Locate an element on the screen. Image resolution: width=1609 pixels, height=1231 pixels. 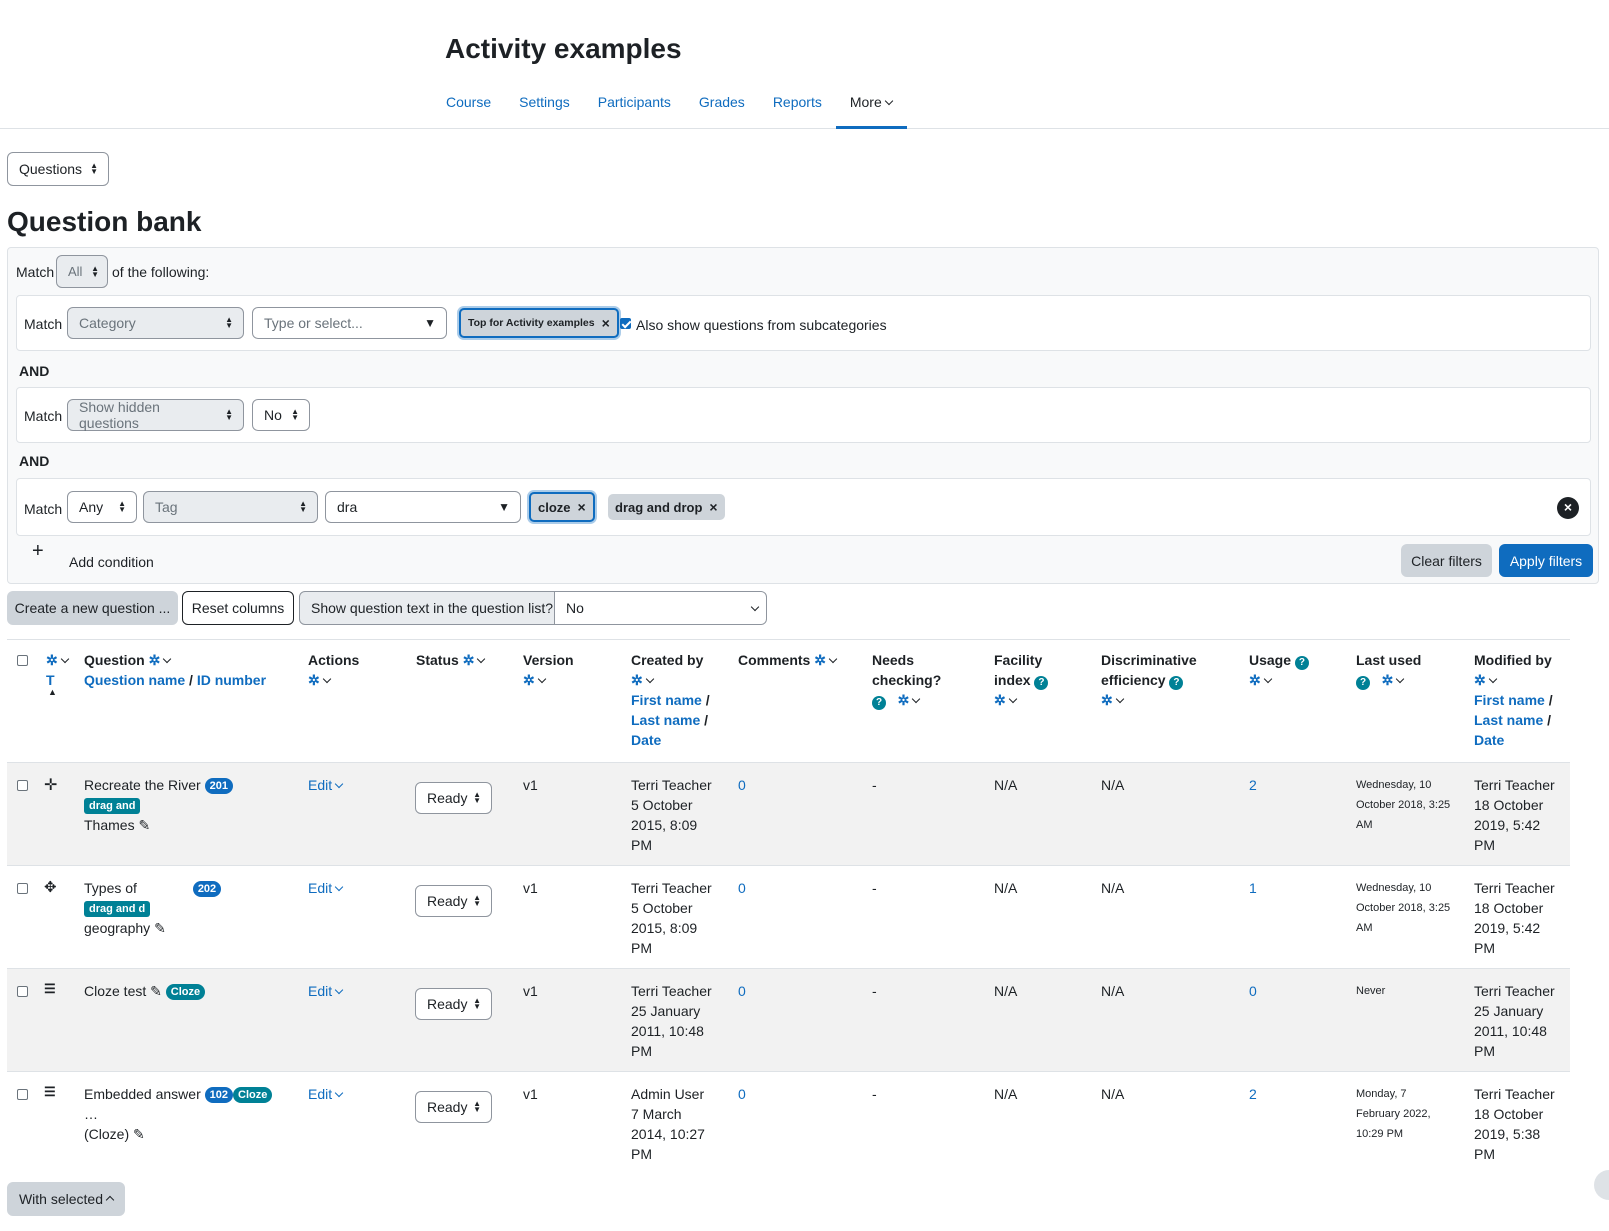
plus-icon: + is located at coordinates (38, 551).